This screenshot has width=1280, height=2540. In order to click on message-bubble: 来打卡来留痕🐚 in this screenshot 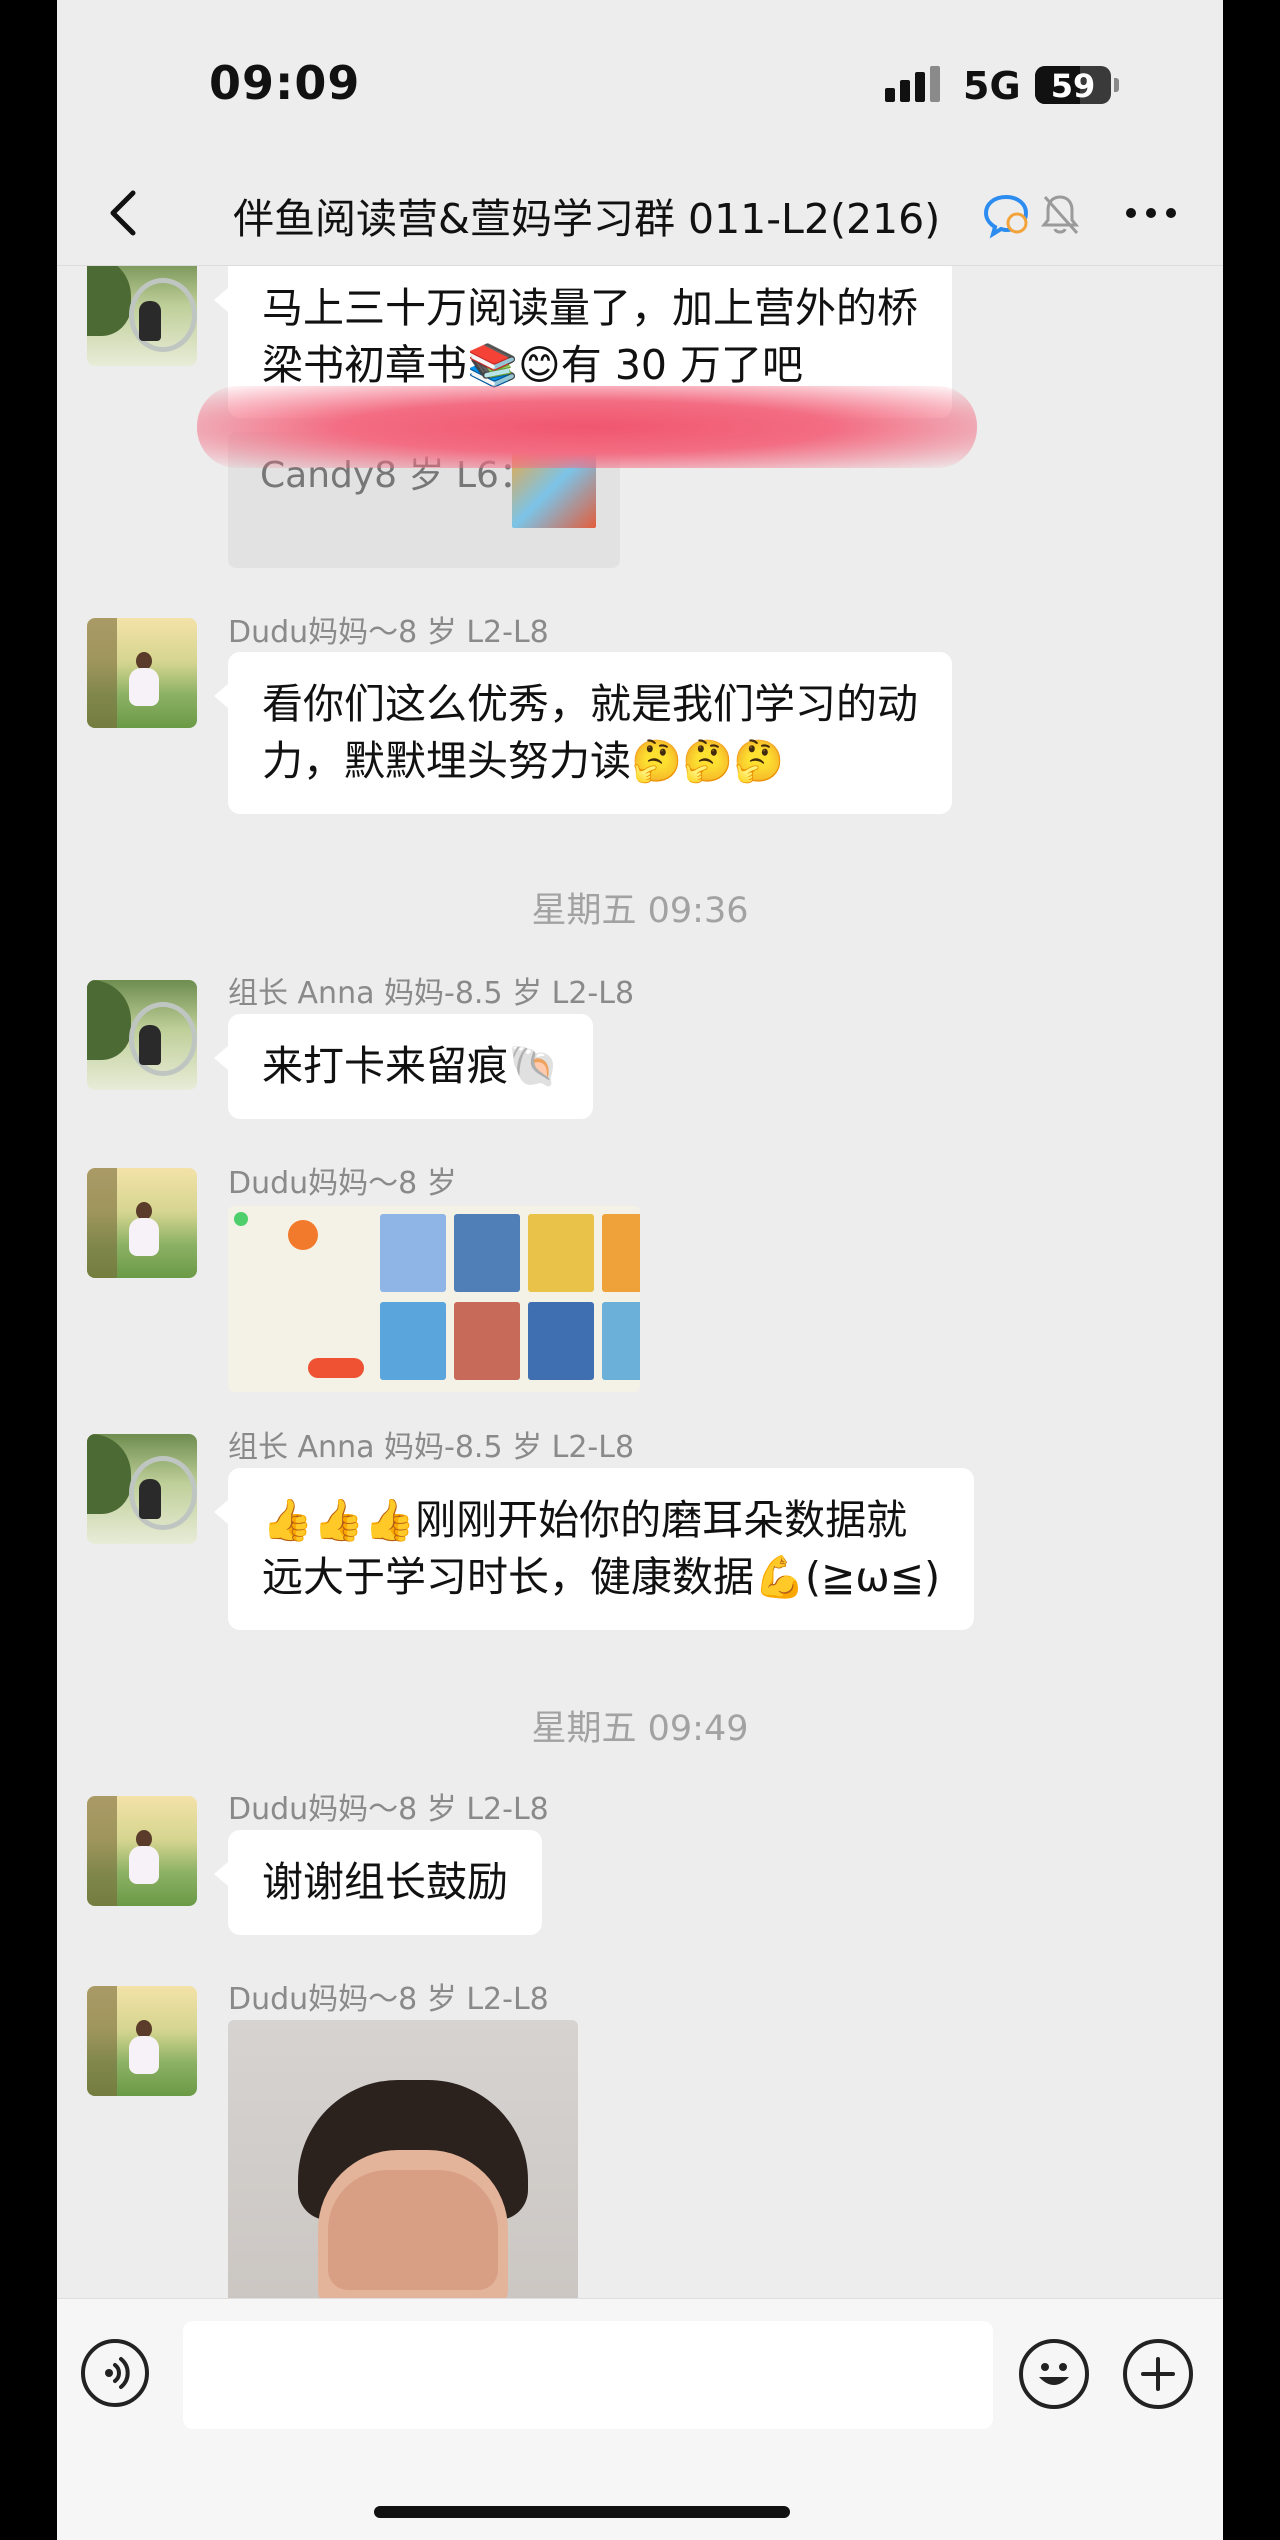, I will do `click(403, 1066)`.